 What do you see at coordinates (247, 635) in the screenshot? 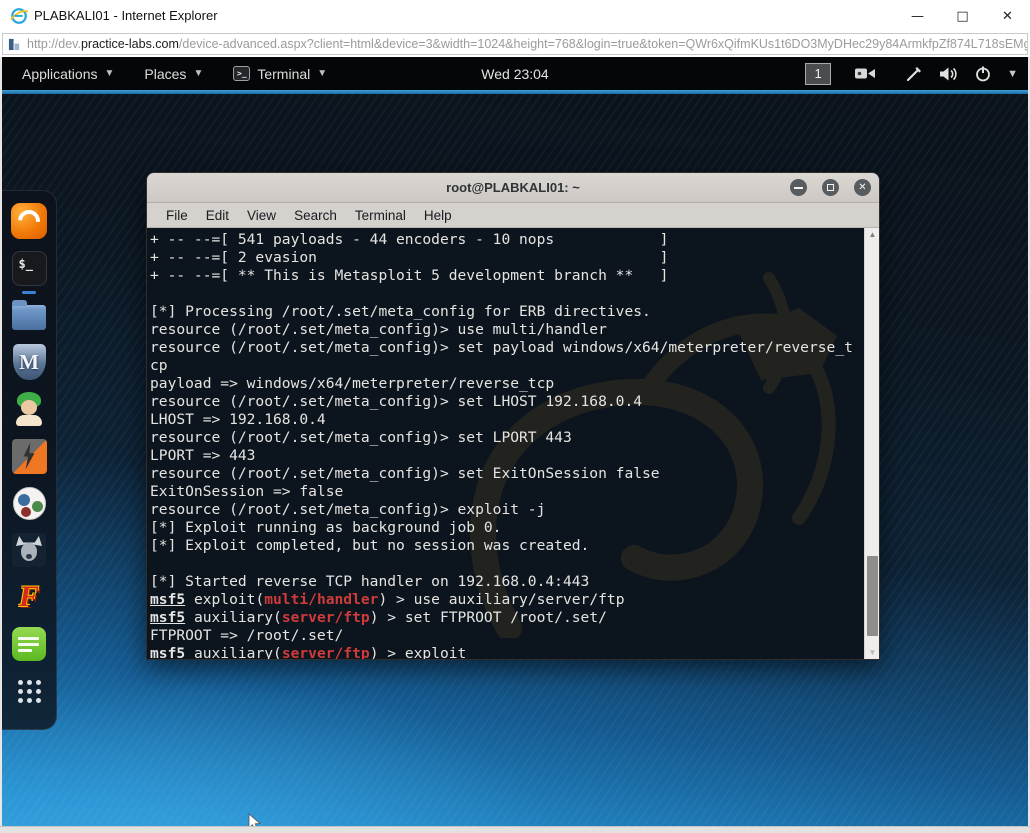
I see `terminal-line: FTPROOT => /root/.set/` at bounding box center [247, 635].